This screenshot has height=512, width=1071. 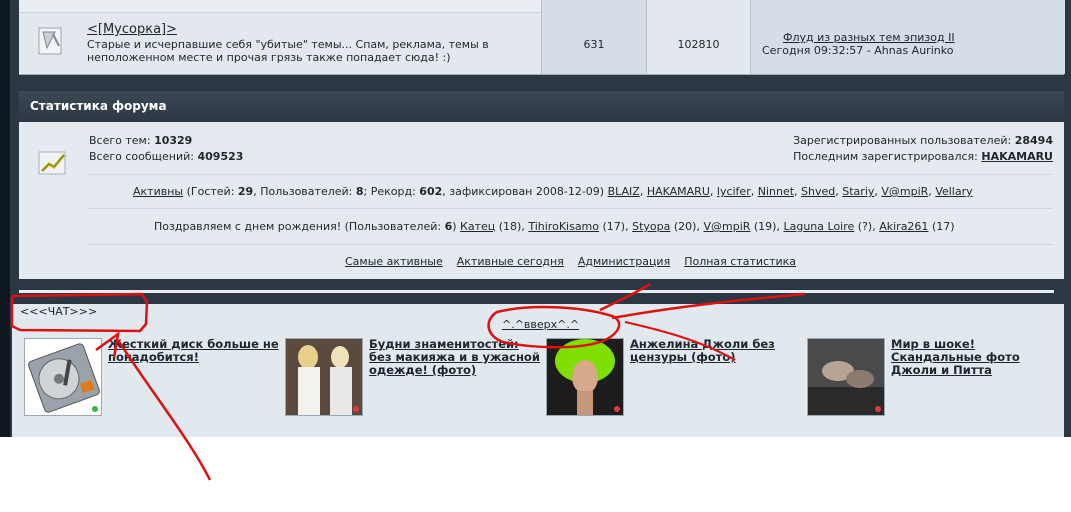 What do you see at coordinates (776, 191) in the screenshot?
I see `active-user-link: Ninnet` at bounding box center [776, 191].